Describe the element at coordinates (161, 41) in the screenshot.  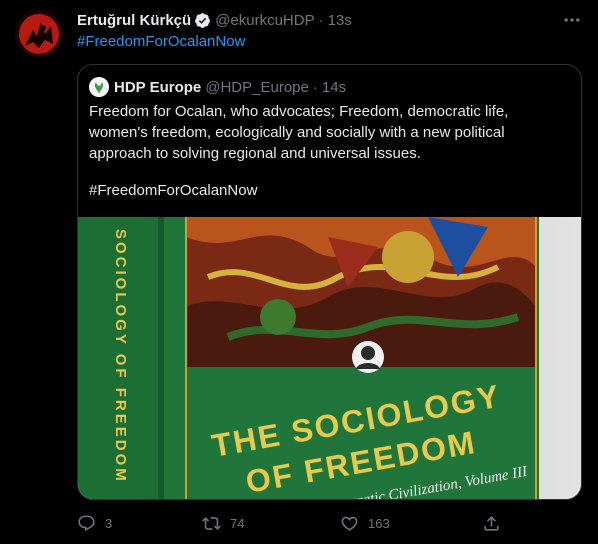
I see `tweet-hashtag: #FreedomForOcalanNow` at that location.